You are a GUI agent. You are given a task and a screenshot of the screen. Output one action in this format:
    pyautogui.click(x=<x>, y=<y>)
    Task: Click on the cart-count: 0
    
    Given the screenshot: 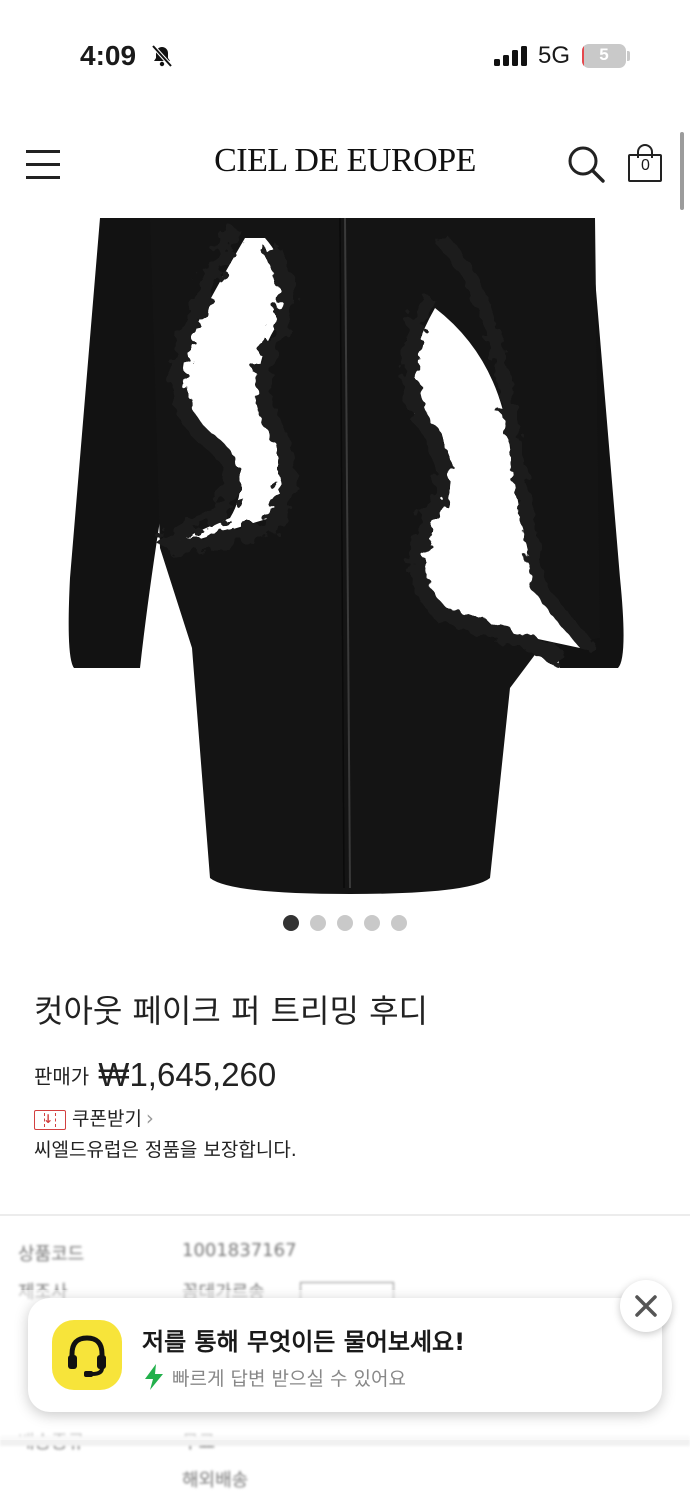 What is the action you would take?
    pyautogui.click(x=645, y=165)
    